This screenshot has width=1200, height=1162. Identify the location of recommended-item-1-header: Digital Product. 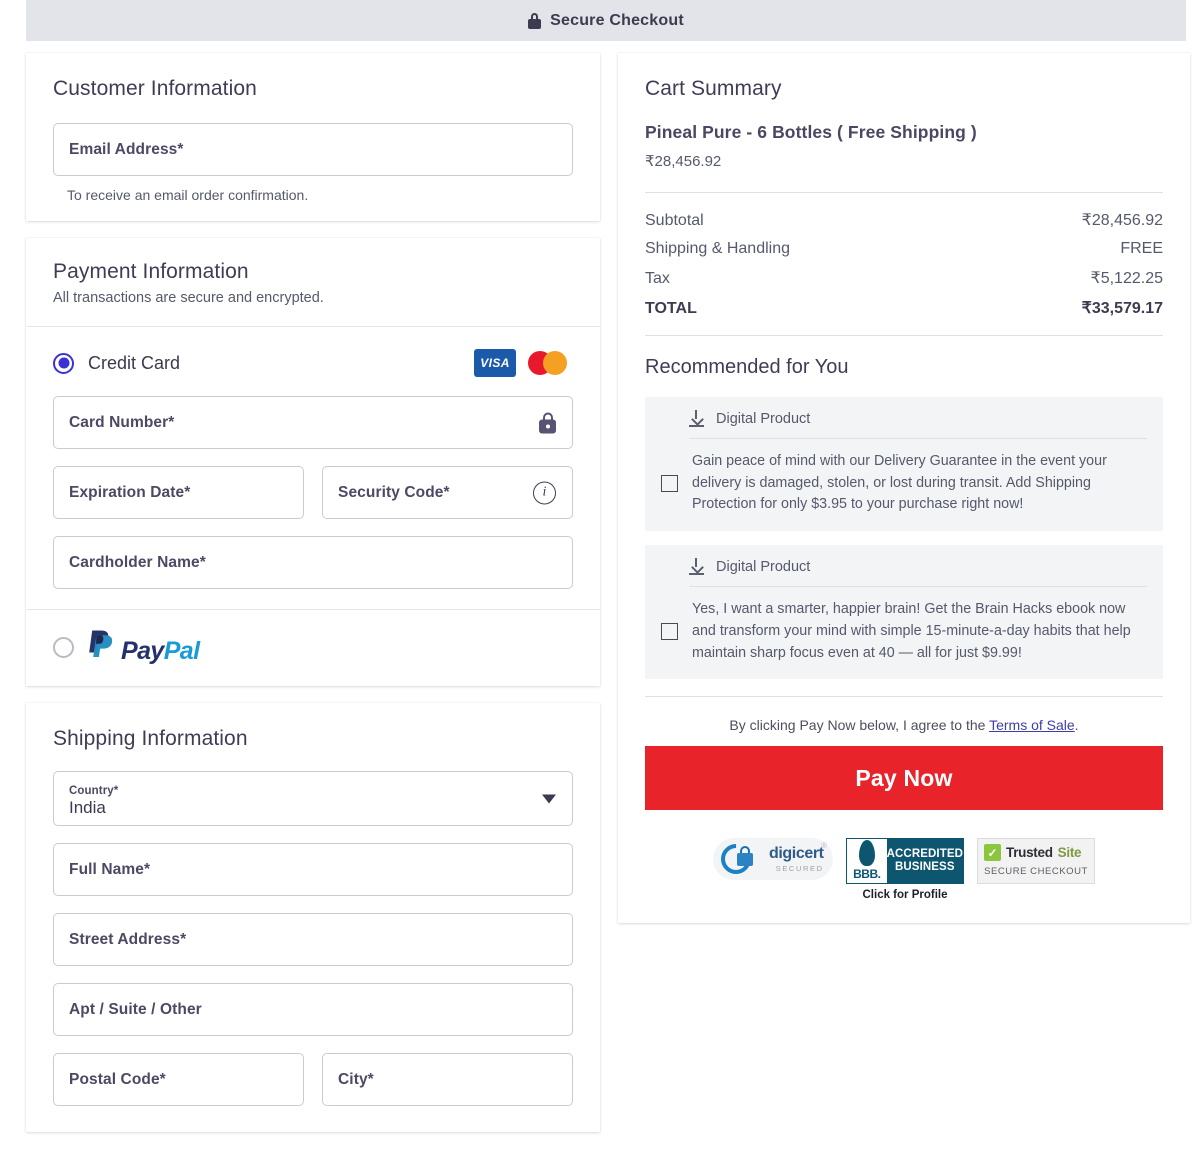
(918, 424).